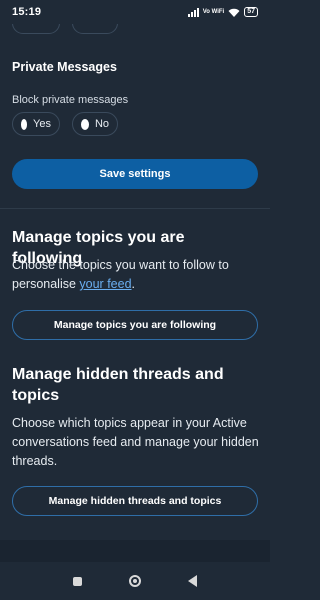  Describe the element at coordinates (36, 29) in the screenshot. I see `prev-radio-yes` at that location.